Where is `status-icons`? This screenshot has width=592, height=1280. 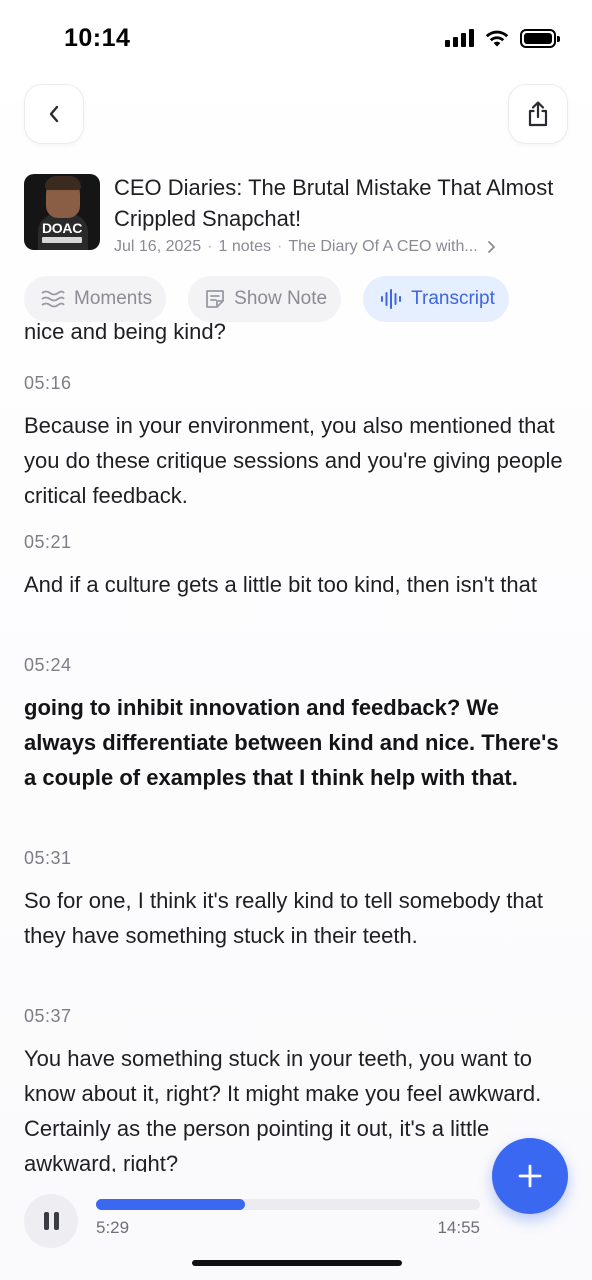
status-icons is located at coordinates (502, 38).